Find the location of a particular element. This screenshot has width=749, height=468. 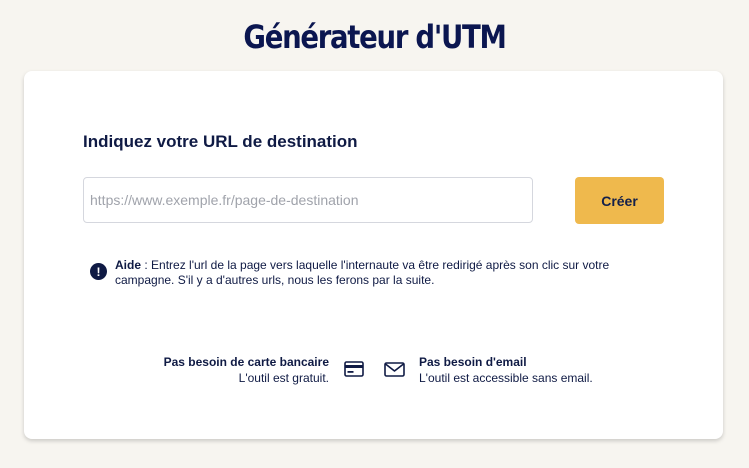

create-button: Créer is located at coordinates (619, 200).